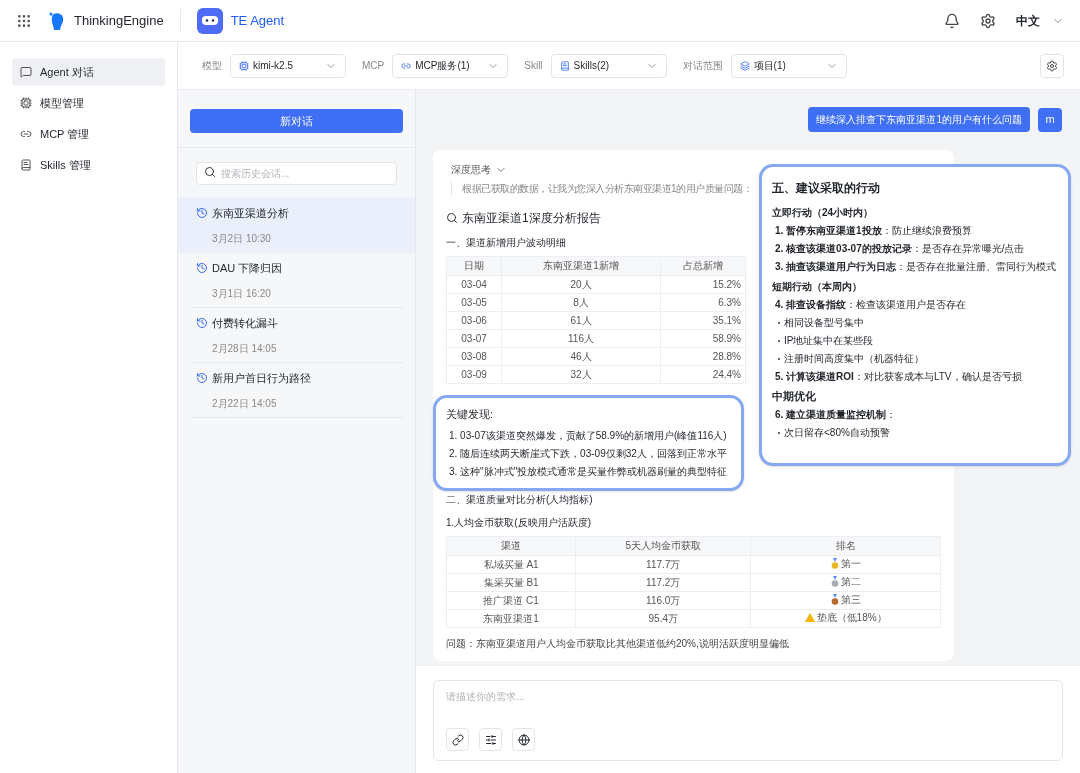 The width and height of the screenshot is (1080, 773). Describe the element at coordinates (474, 265) in the screenshot. I see `column-header: 日期` at that location.